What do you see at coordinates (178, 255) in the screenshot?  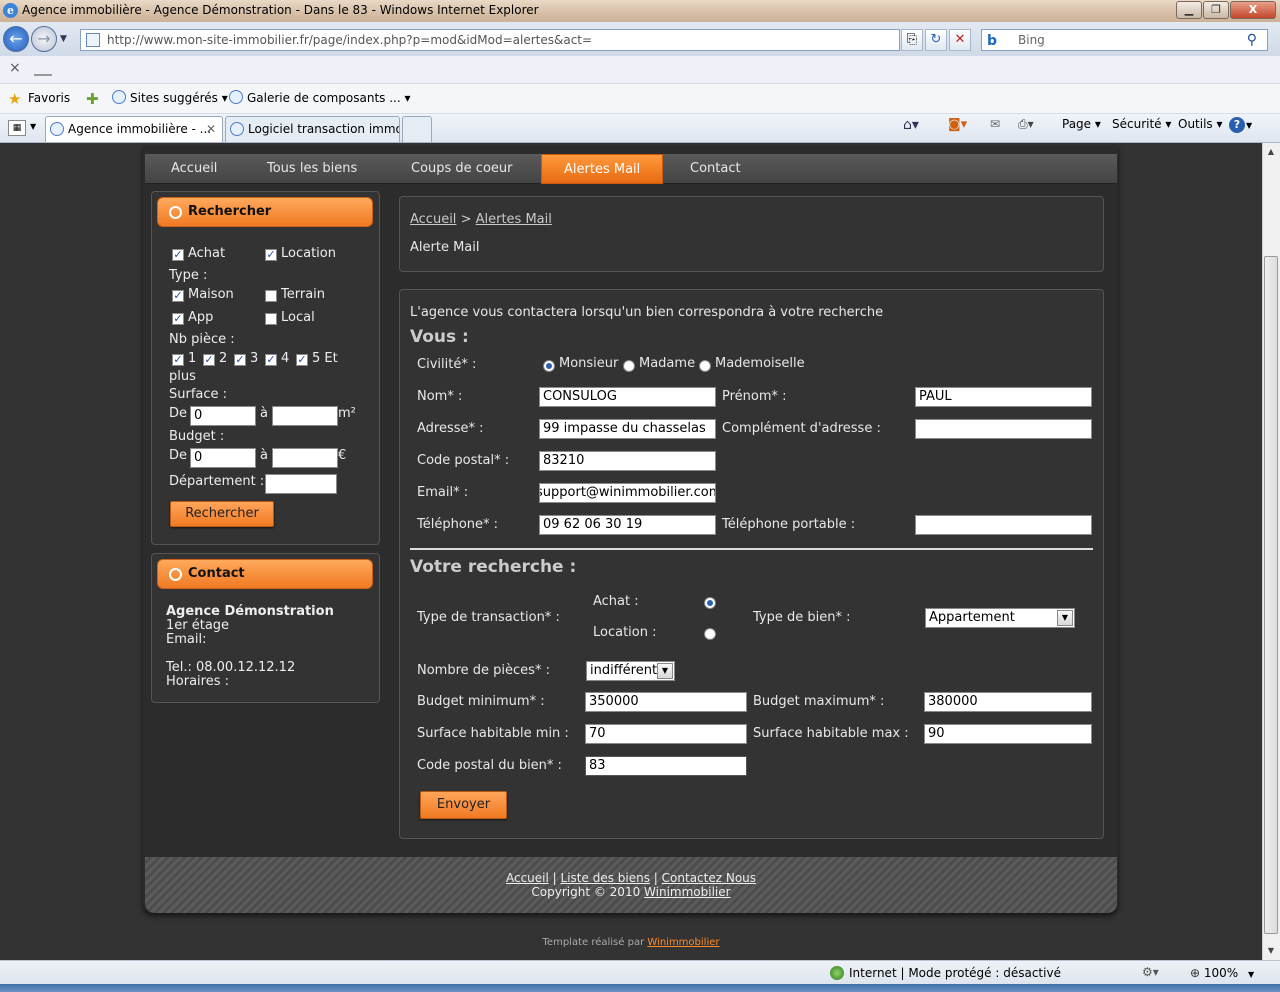 I see `achat-checkbox: ✓` at bounding box center [178, 255].